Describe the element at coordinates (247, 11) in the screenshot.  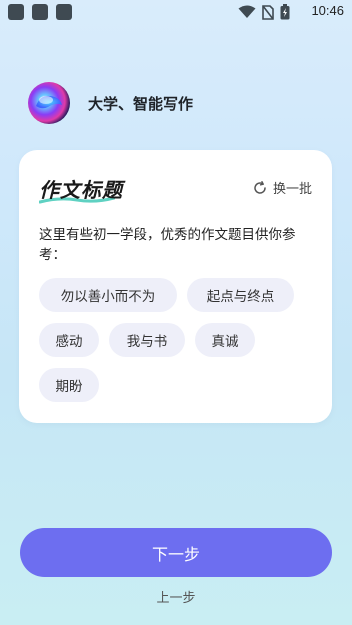
I see `wifi-icon` at that location.